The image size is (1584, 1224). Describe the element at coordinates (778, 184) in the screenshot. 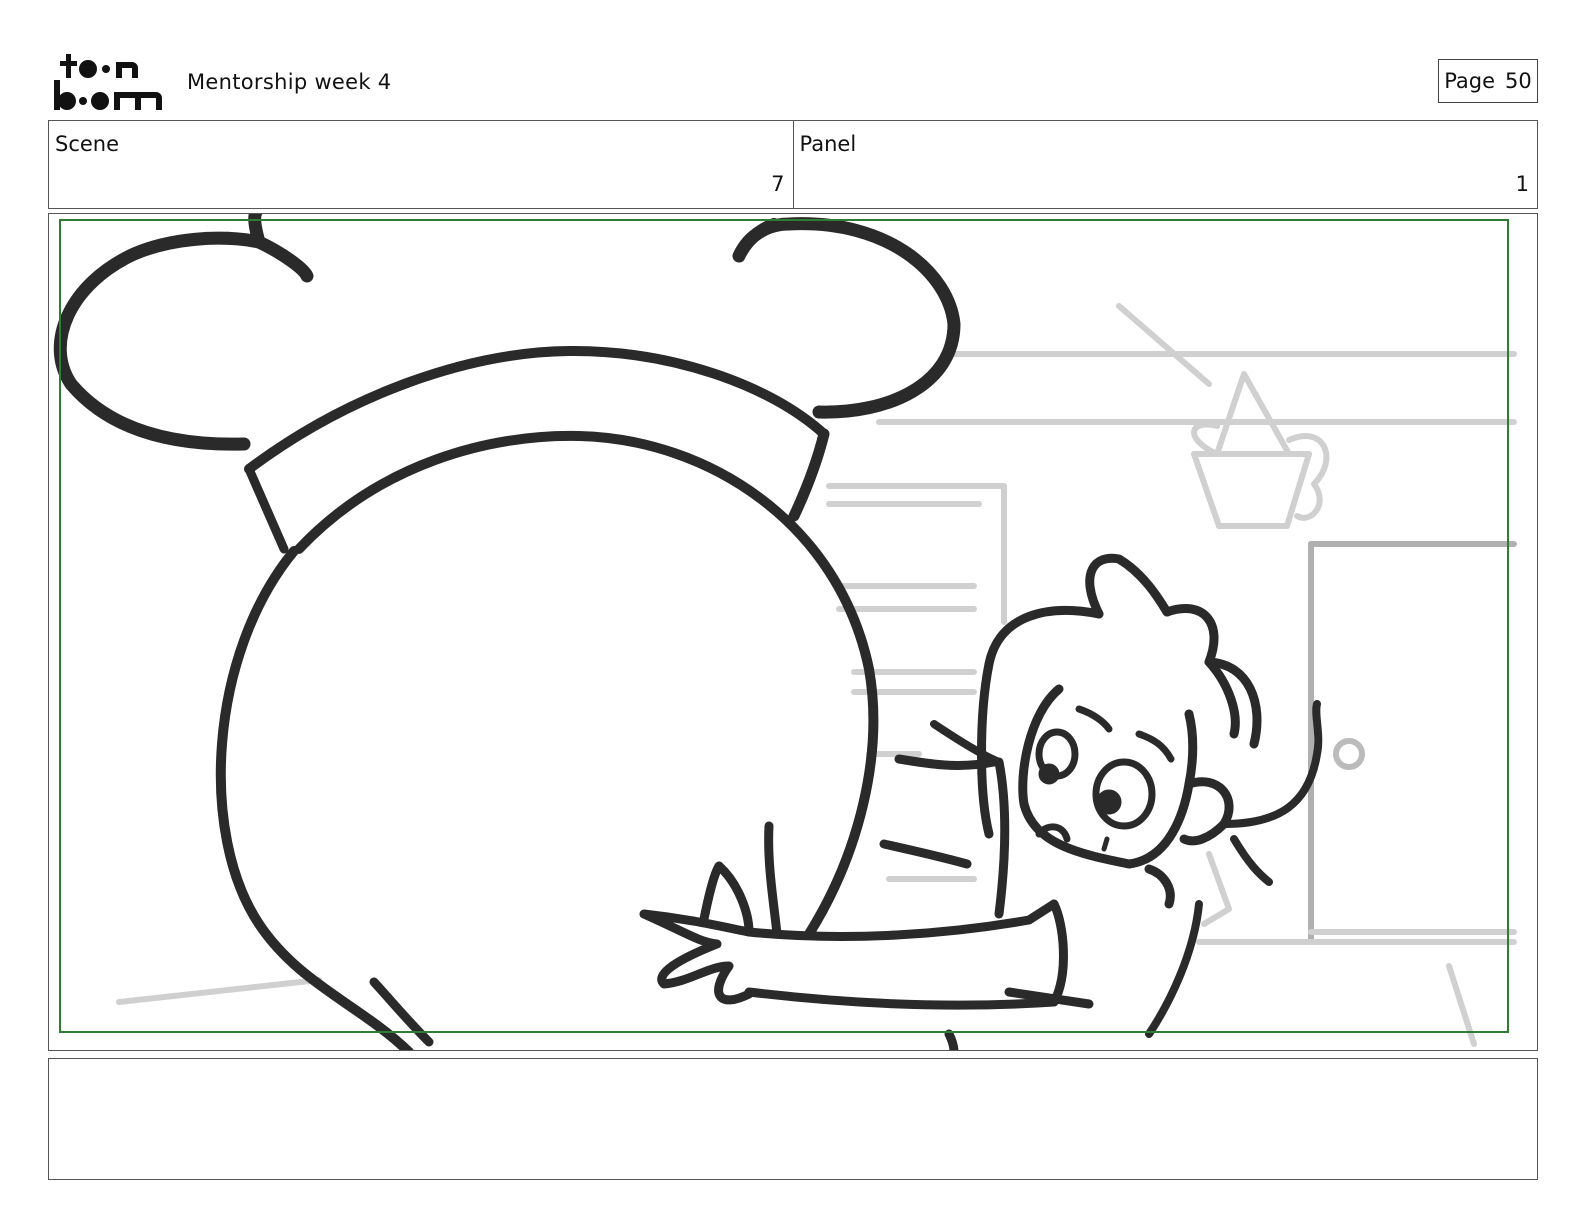

I see `scene-number: 7` at that location.